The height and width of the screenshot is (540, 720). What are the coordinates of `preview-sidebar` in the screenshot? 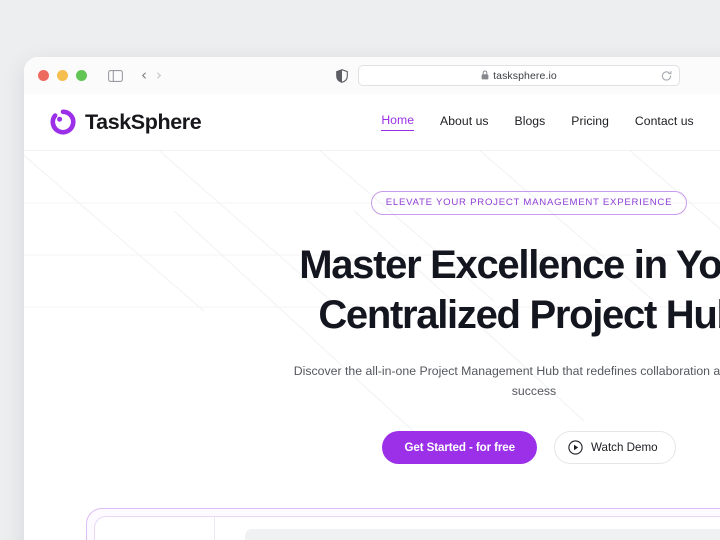 It's located at (155, 528).